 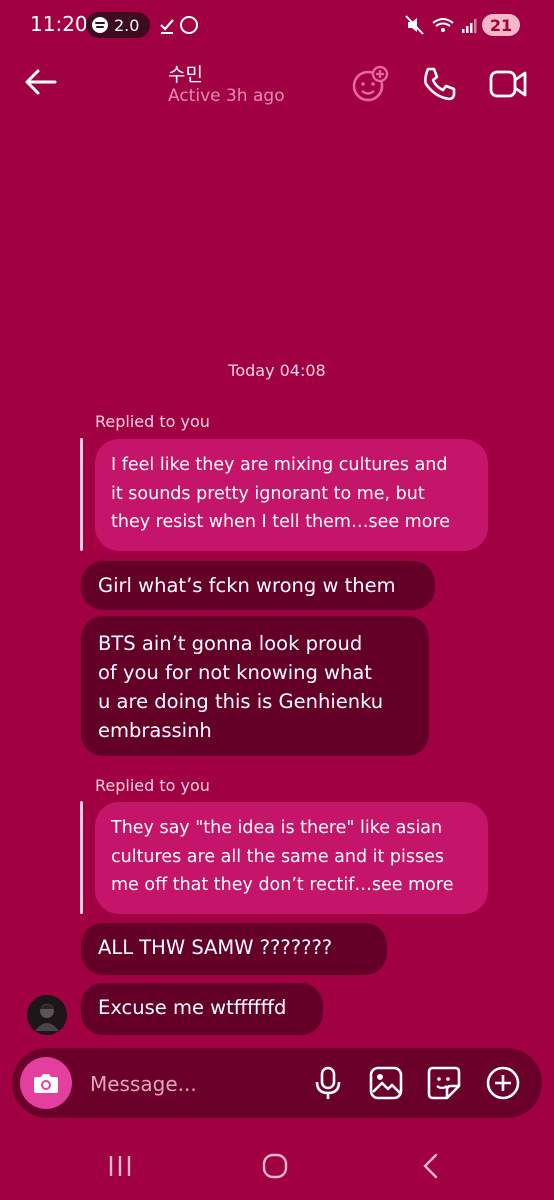 I want to click on gallery-image-icon, so click(x=386, y=1083).